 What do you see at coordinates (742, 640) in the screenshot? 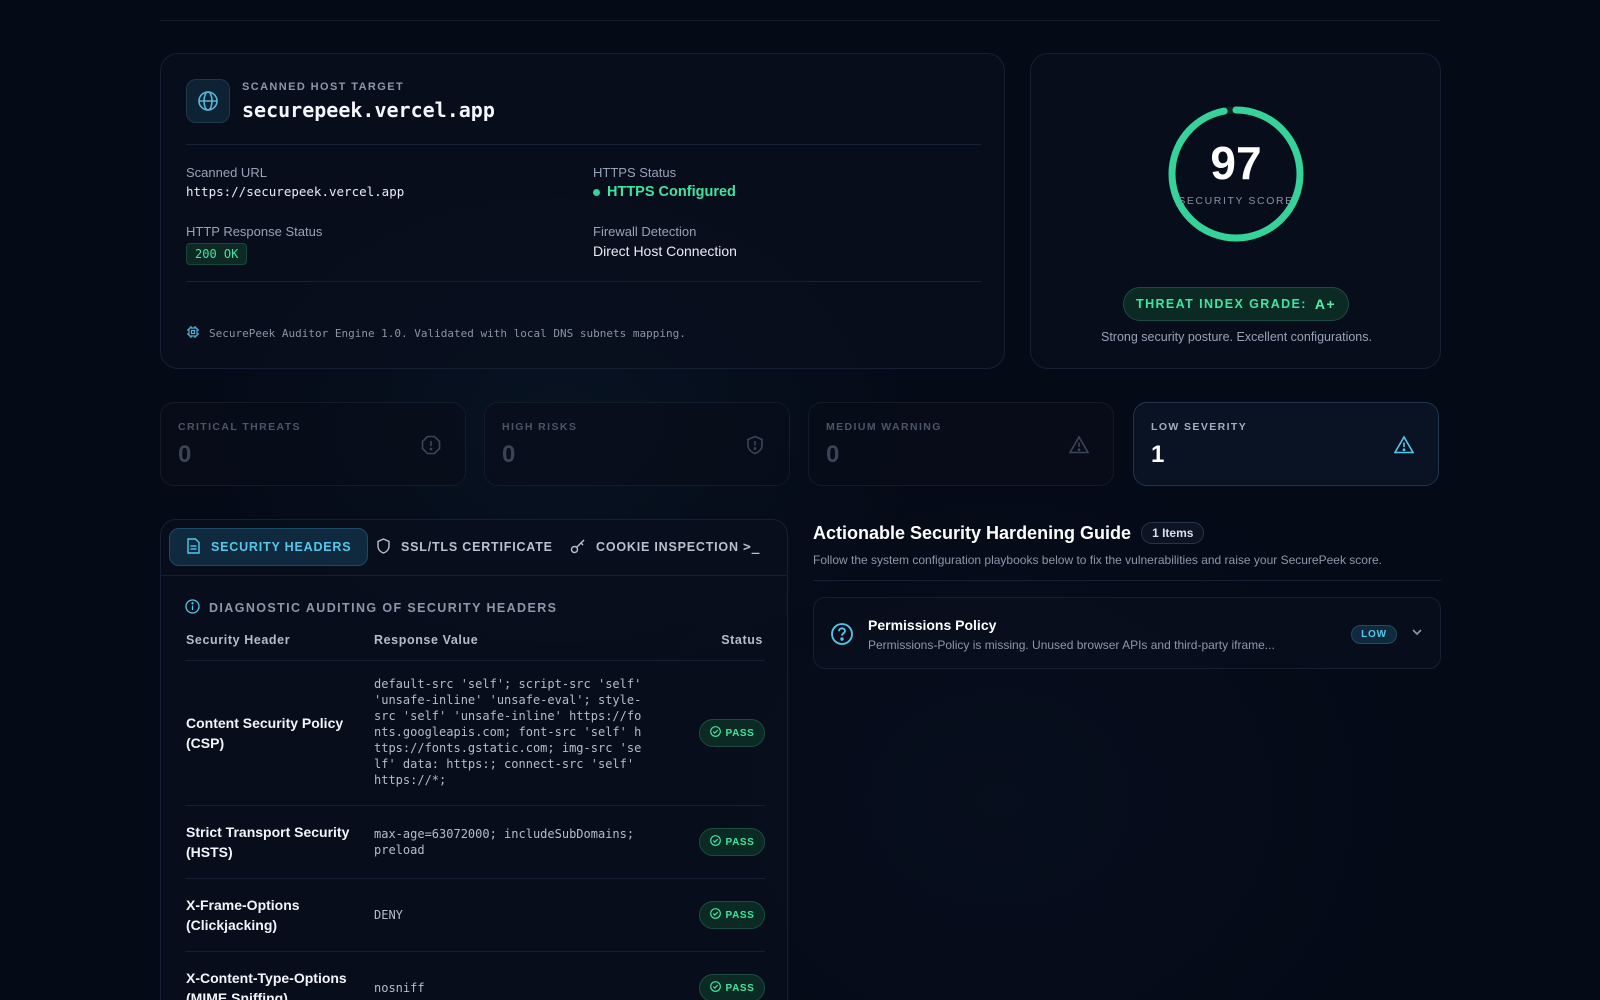
I see `column-header-status: Status` at bounding box center [742, 640].